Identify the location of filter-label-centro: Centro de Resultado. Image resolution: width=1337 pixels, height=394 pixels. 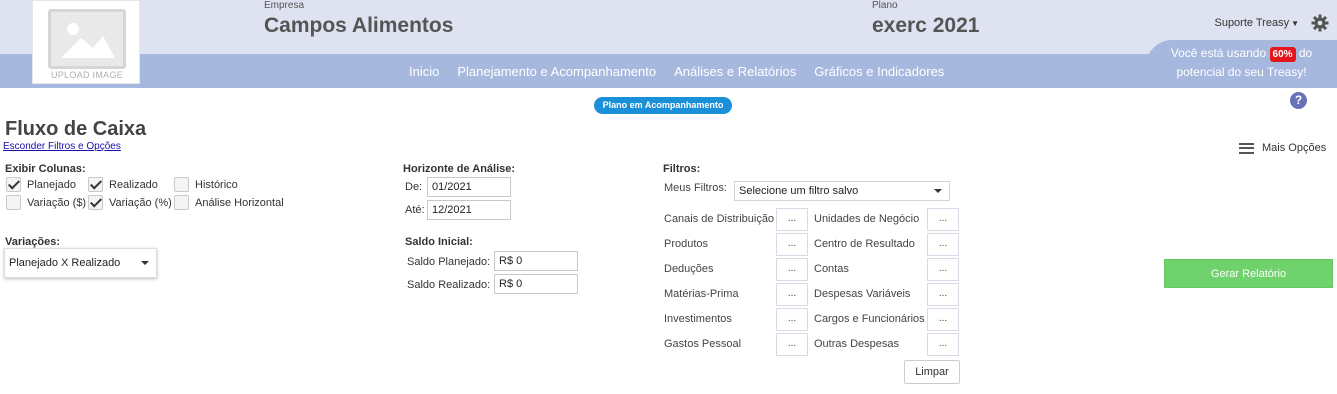
(864, 244).